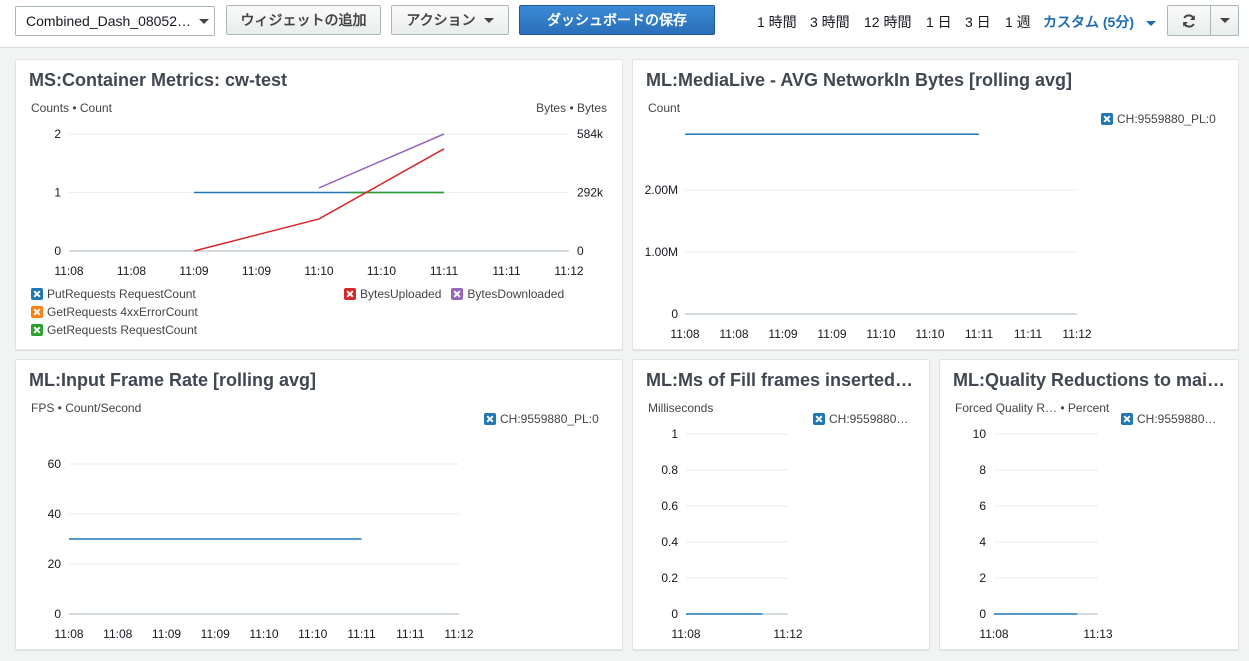 Image resolution: width=1249 pixels, height=661 pixels. Describe the element at coordinates (55, 564) in the screenshot. I see `y-tick-label: 20` at that location.